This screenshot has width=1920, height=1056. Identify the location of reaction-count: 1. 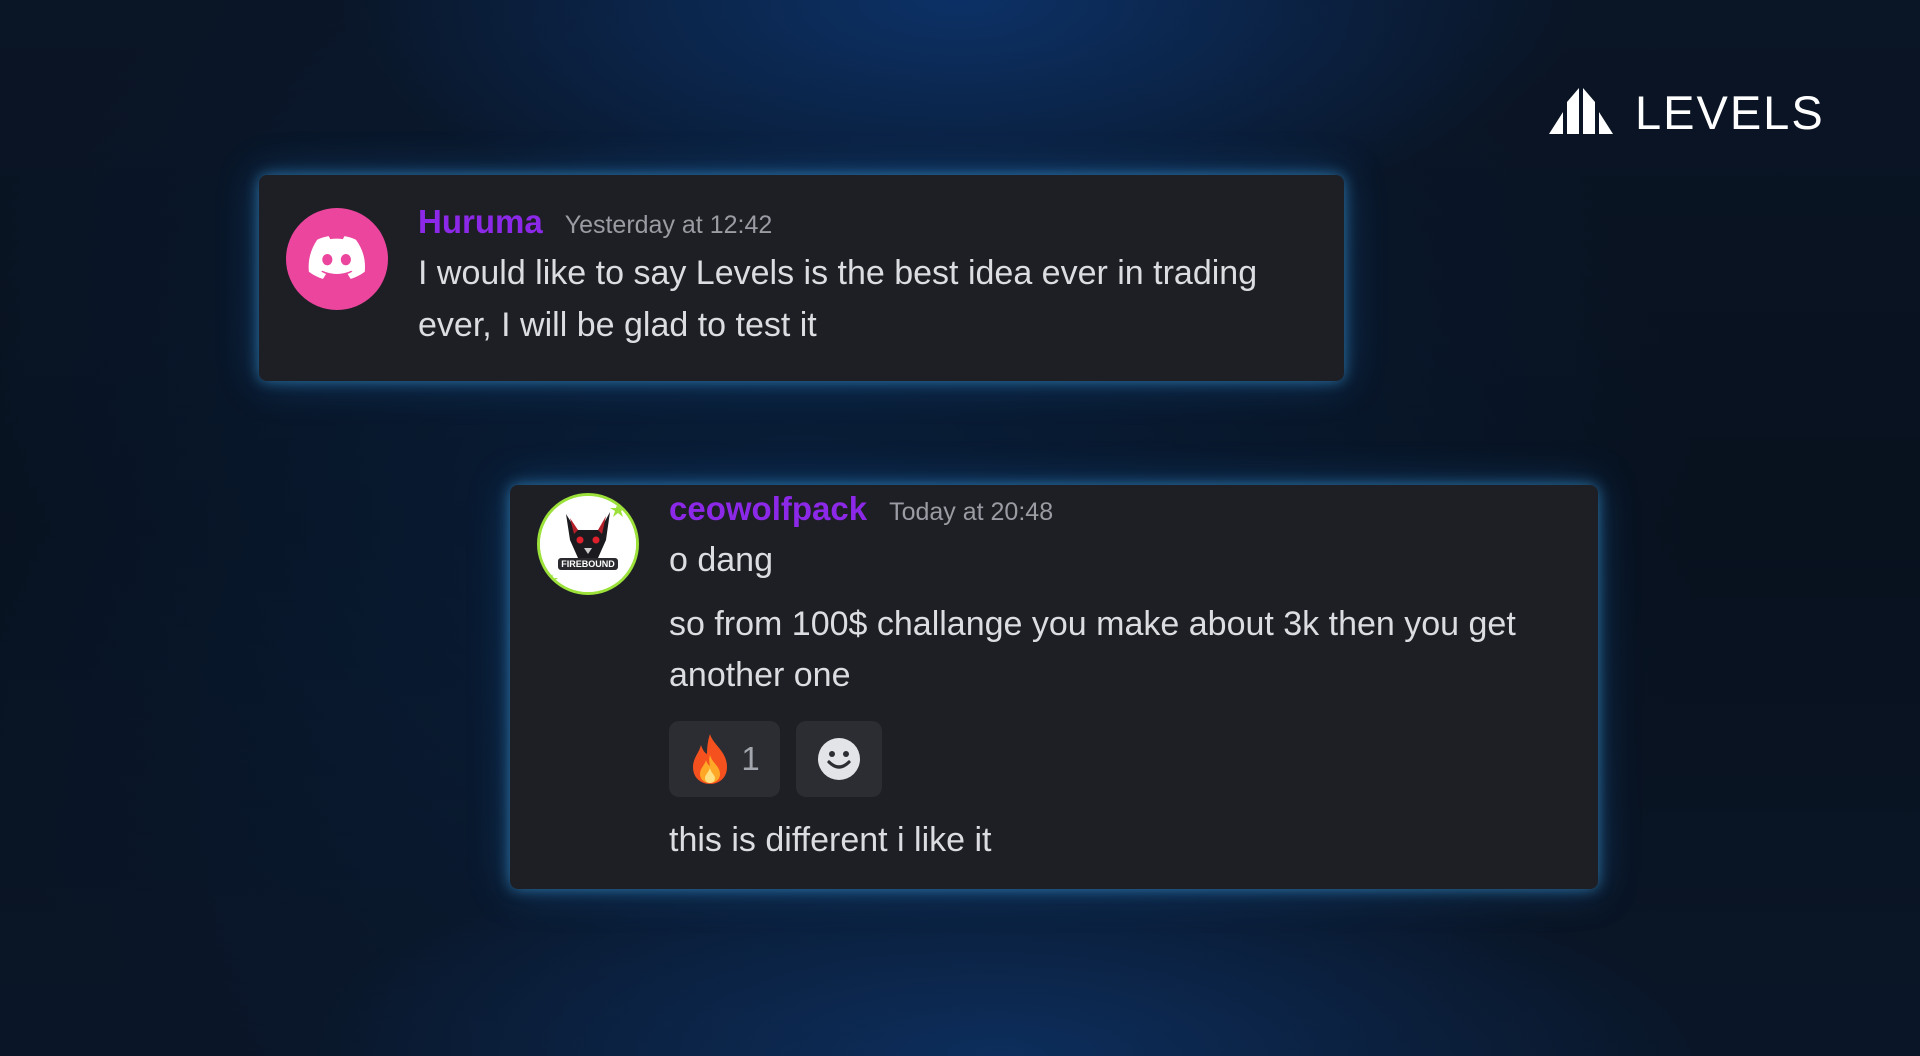
(750, 758).